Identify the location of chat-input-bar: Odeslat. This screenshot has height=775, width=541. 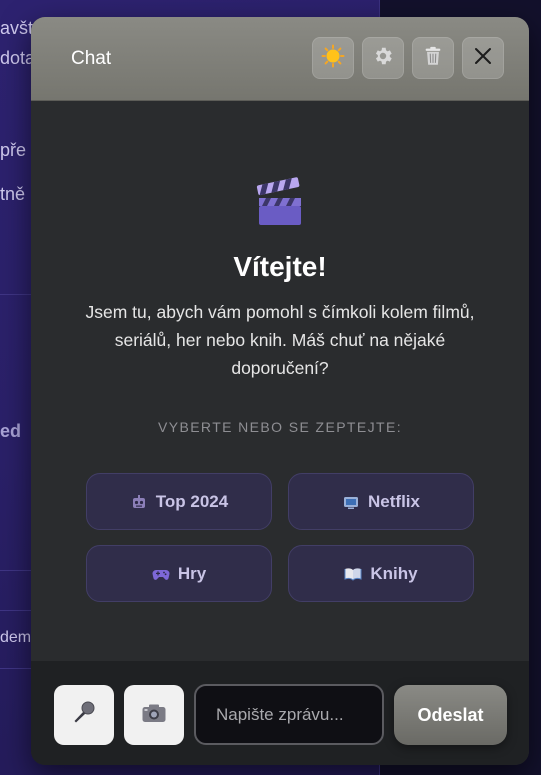
(280, 713).